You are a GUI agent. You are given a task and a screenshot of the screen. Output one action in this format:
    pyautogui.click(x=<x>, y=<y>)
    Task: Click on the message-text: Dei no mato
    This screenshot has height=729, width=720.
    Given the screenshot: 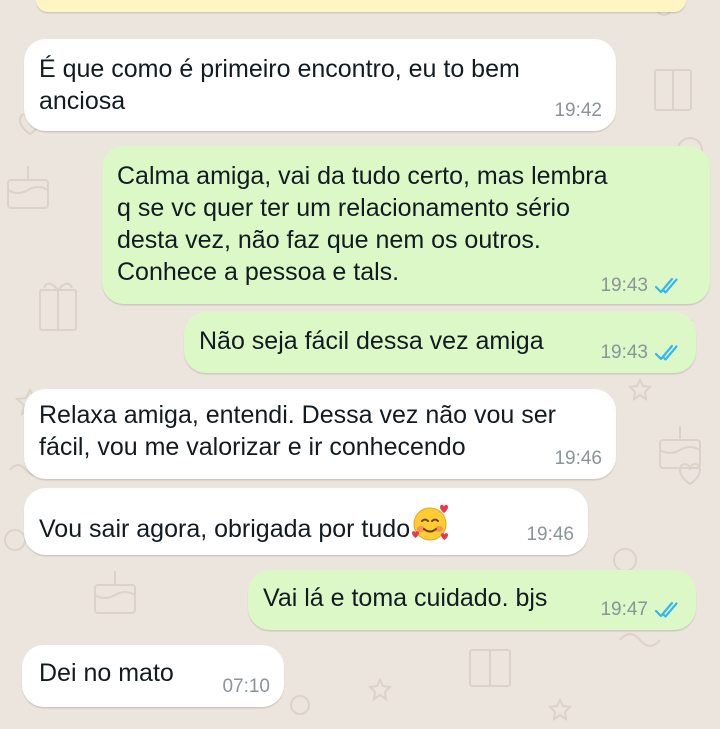 What is the action you would take?
    pyautogui.click(x=106, y=673)
    